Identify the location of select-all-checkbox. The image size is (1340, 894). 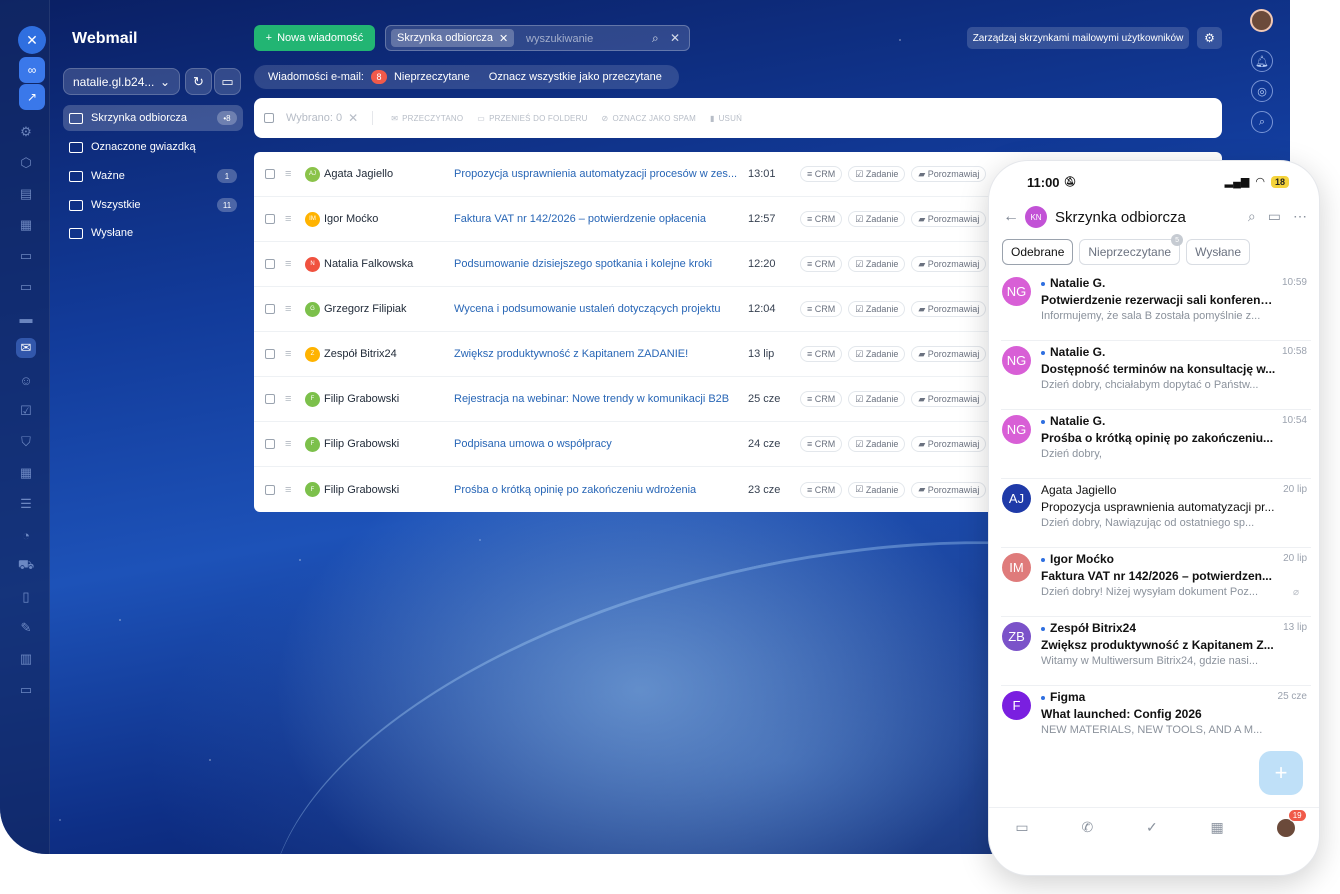
(269, 118).